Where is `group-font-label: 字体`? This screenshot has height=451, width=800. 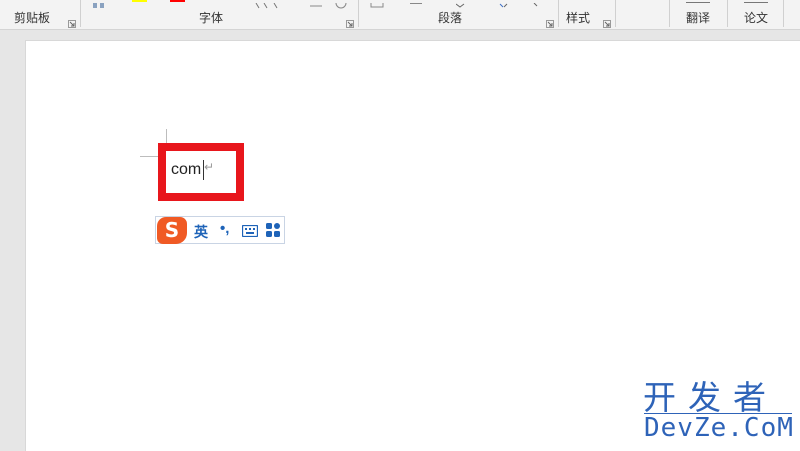
group-font-label: 字体 is located at coordinates (211, 18).